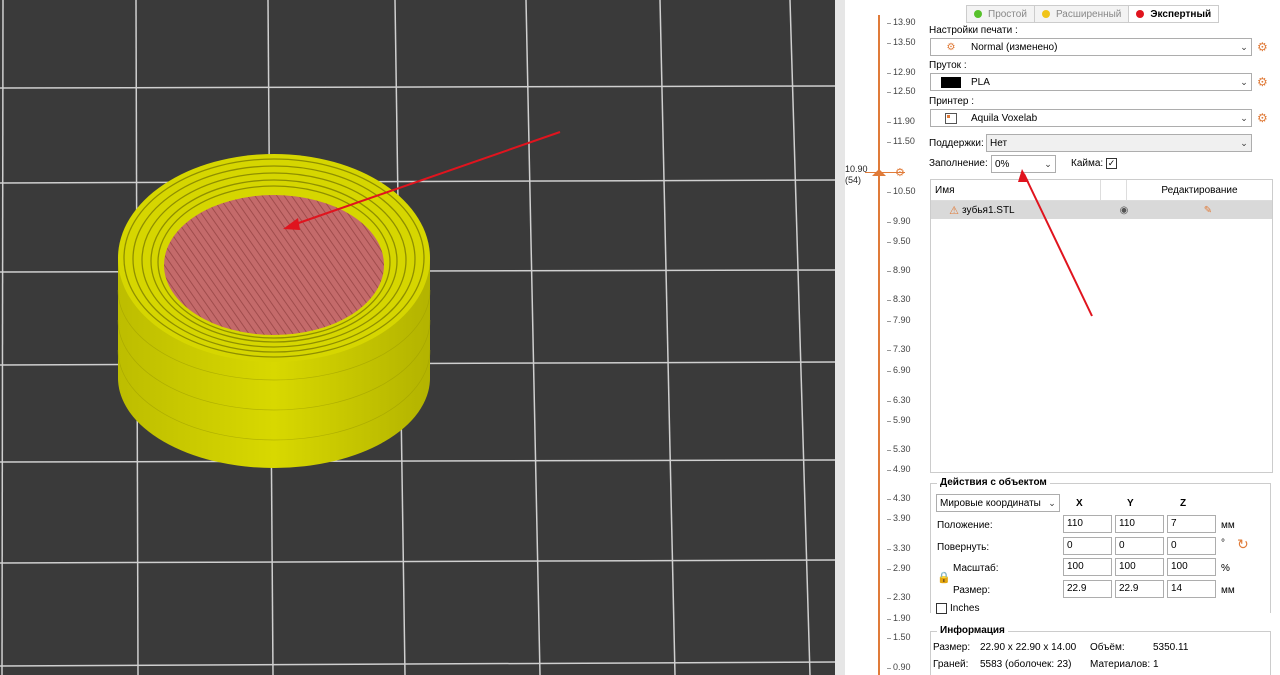  What do you see at coordinates (840, 337) in the screenshot?
I see `viewport-divider` at bounding box center [840, 337].